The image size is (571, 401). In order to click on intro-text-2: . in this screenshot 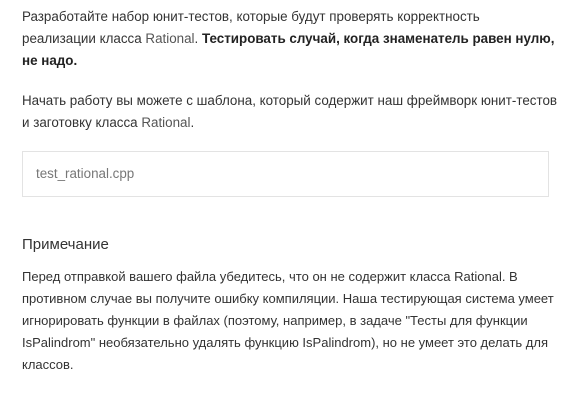, I will do `click(198, 38)`.